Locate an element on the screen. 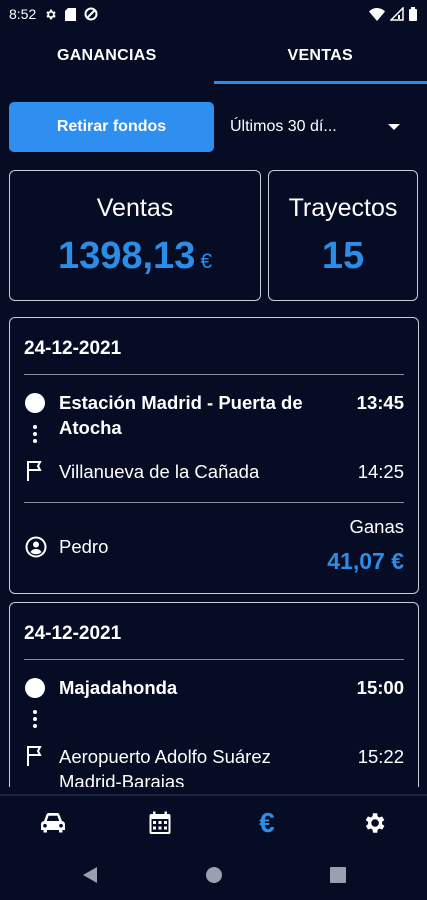  trip-destination-time: 15:22 is located at coordinates (380, 756).